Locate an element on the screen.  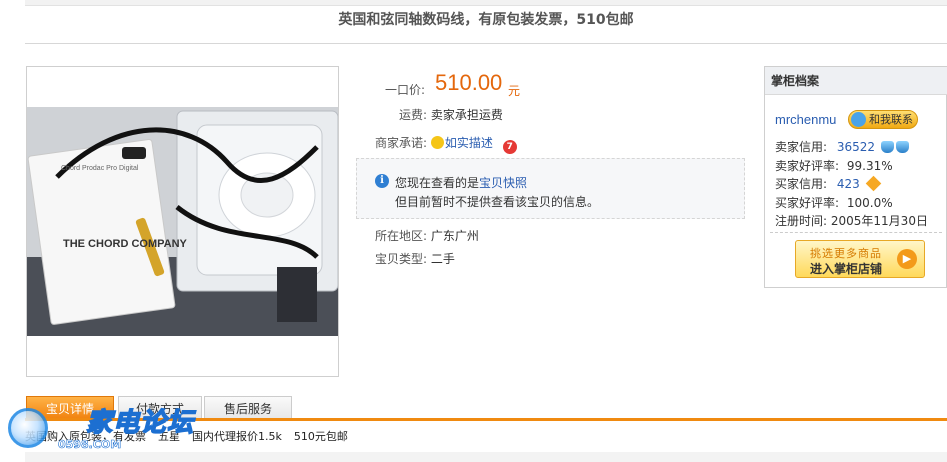
region-label: 所在地区: is located at coordinates (401, 236).